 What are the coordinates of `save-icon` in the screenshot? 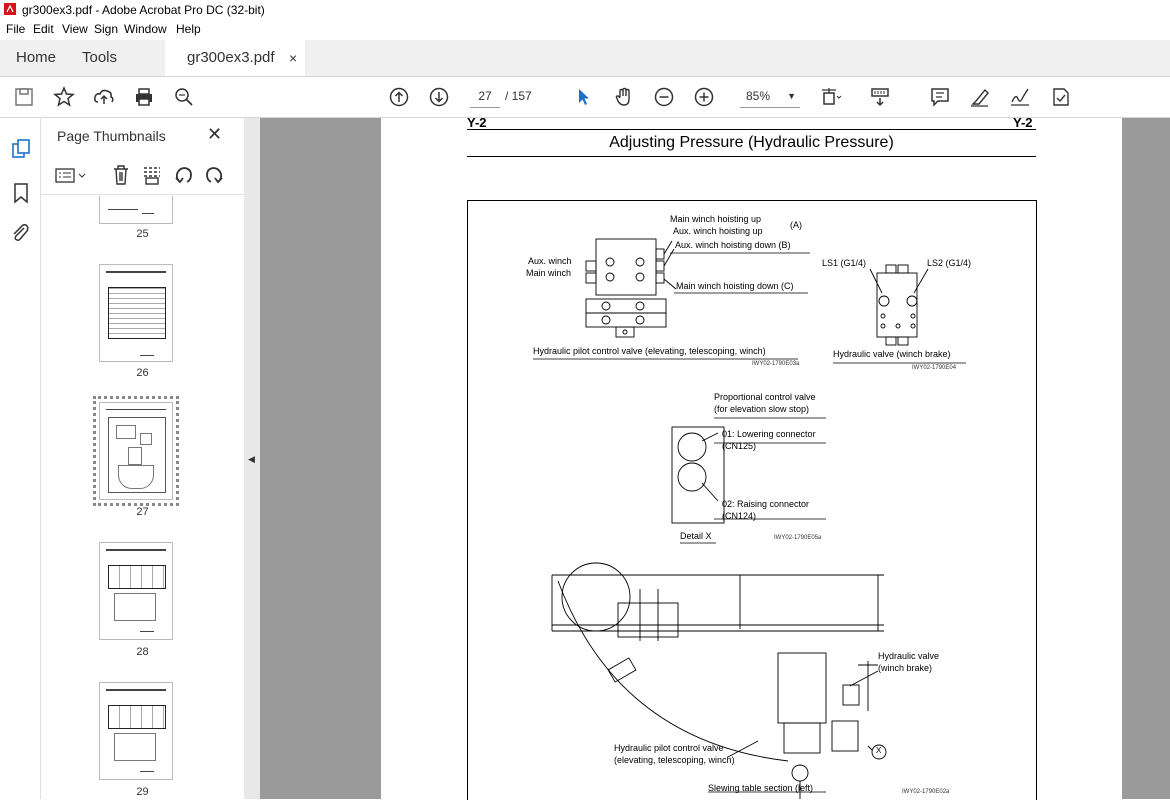 It's located at (24, 97).